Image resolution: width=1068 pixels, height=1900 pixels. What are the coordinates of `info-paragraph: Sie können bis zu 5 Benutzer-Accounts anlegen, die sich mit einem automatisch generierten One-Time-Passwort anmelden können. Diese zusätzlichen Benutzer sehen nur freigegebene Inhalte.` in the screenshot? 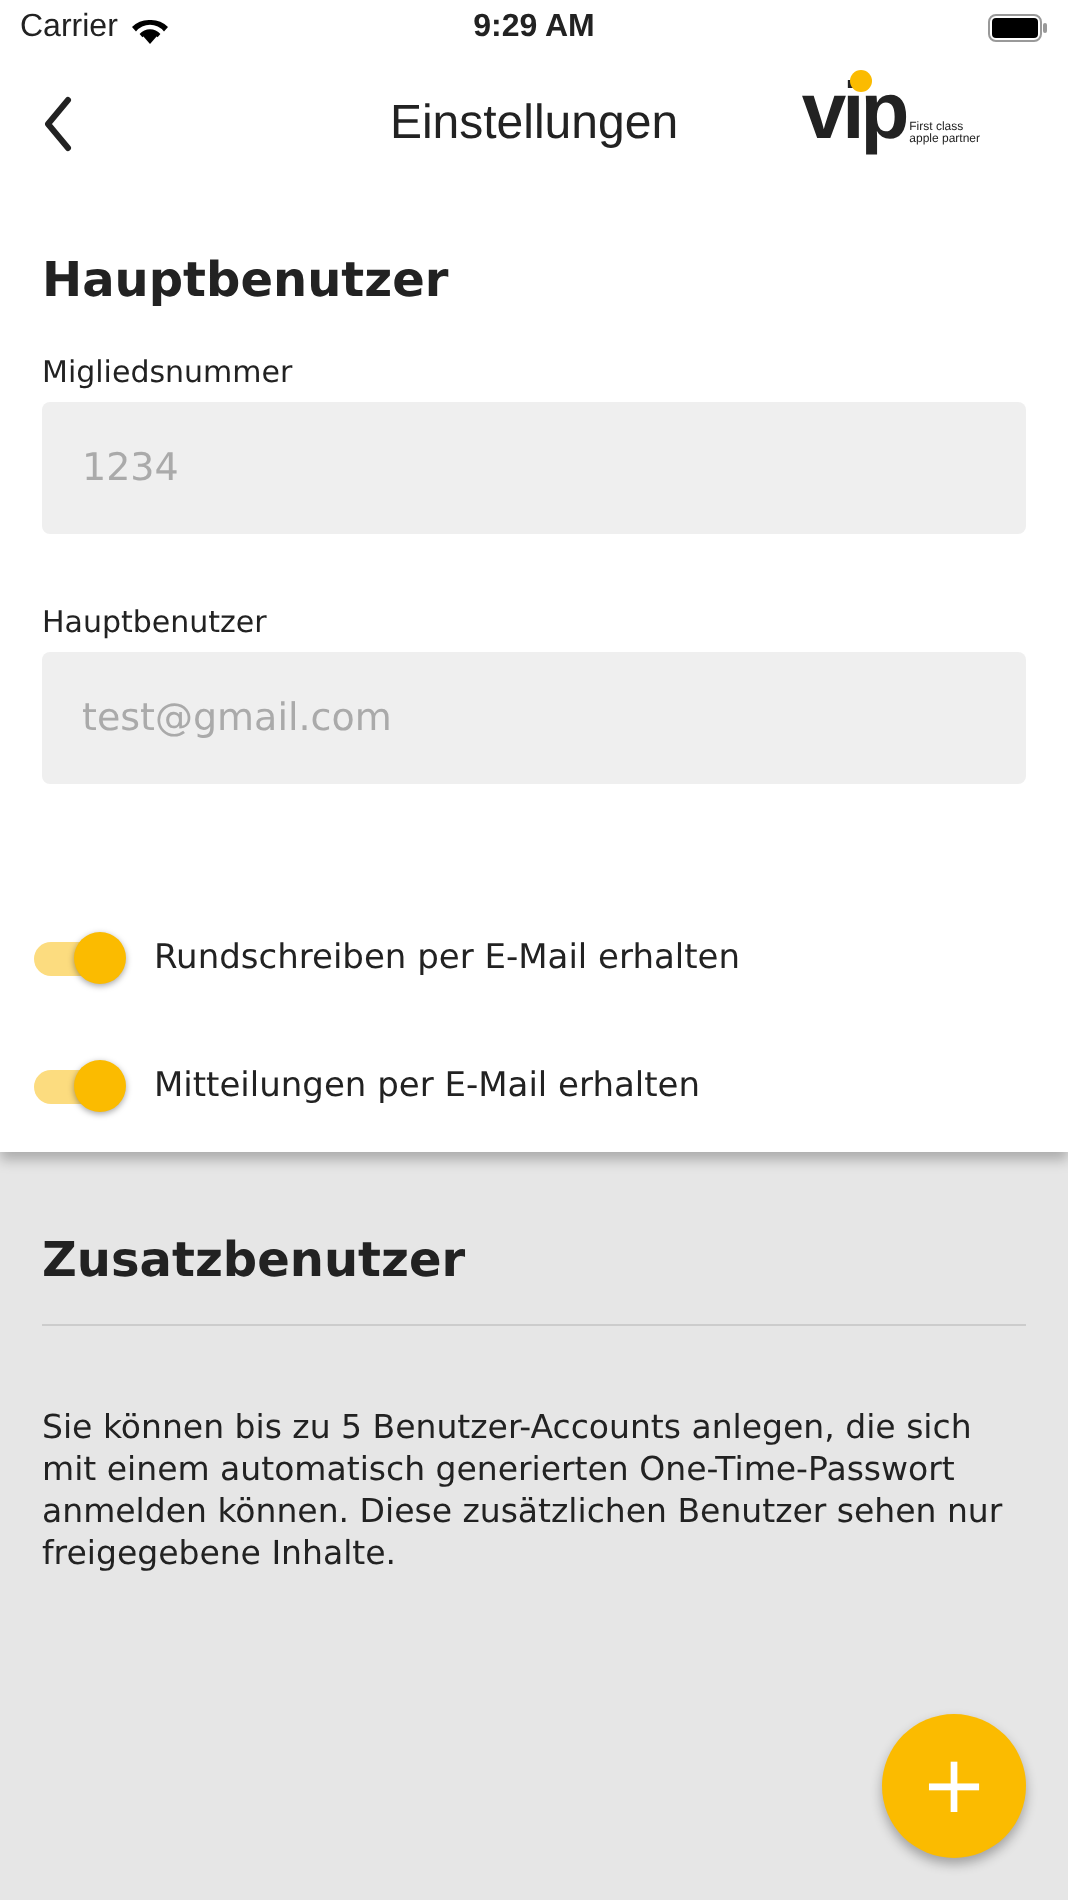 It's located at (523, 1490).